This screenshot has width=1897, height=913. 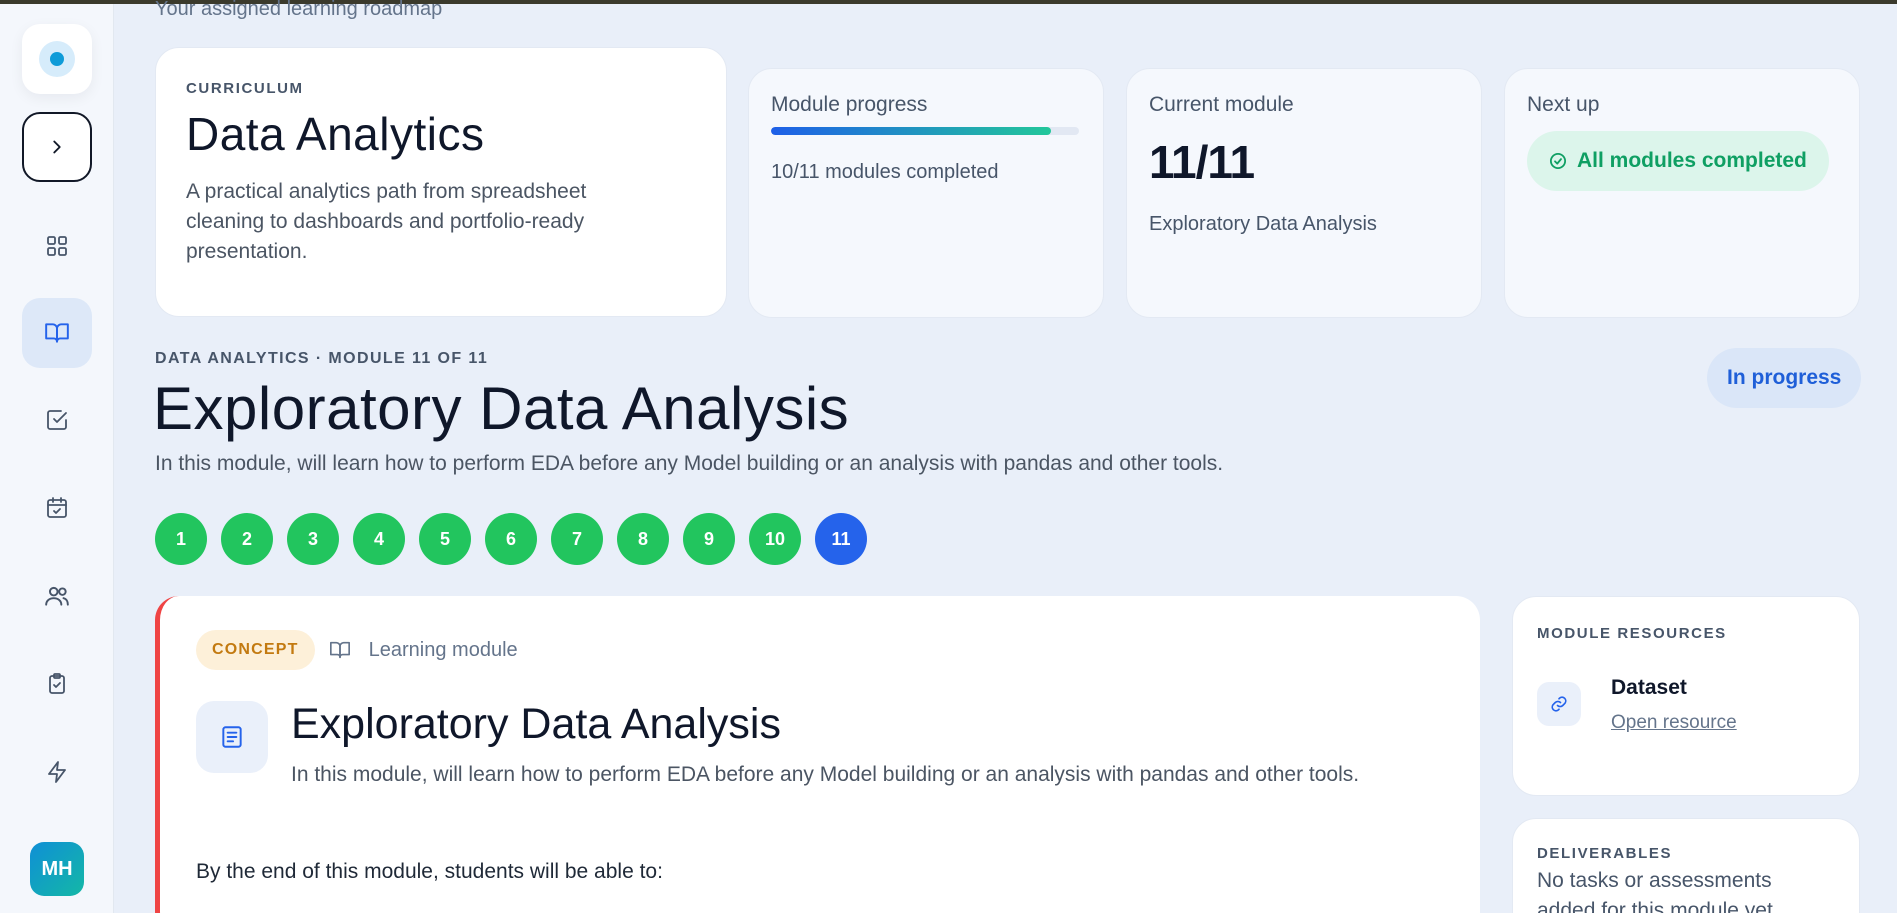 What do you see at coordinates (379, 539) in the screenshot?
I see `module-step-4: 4` at bounding box center [379, 539].